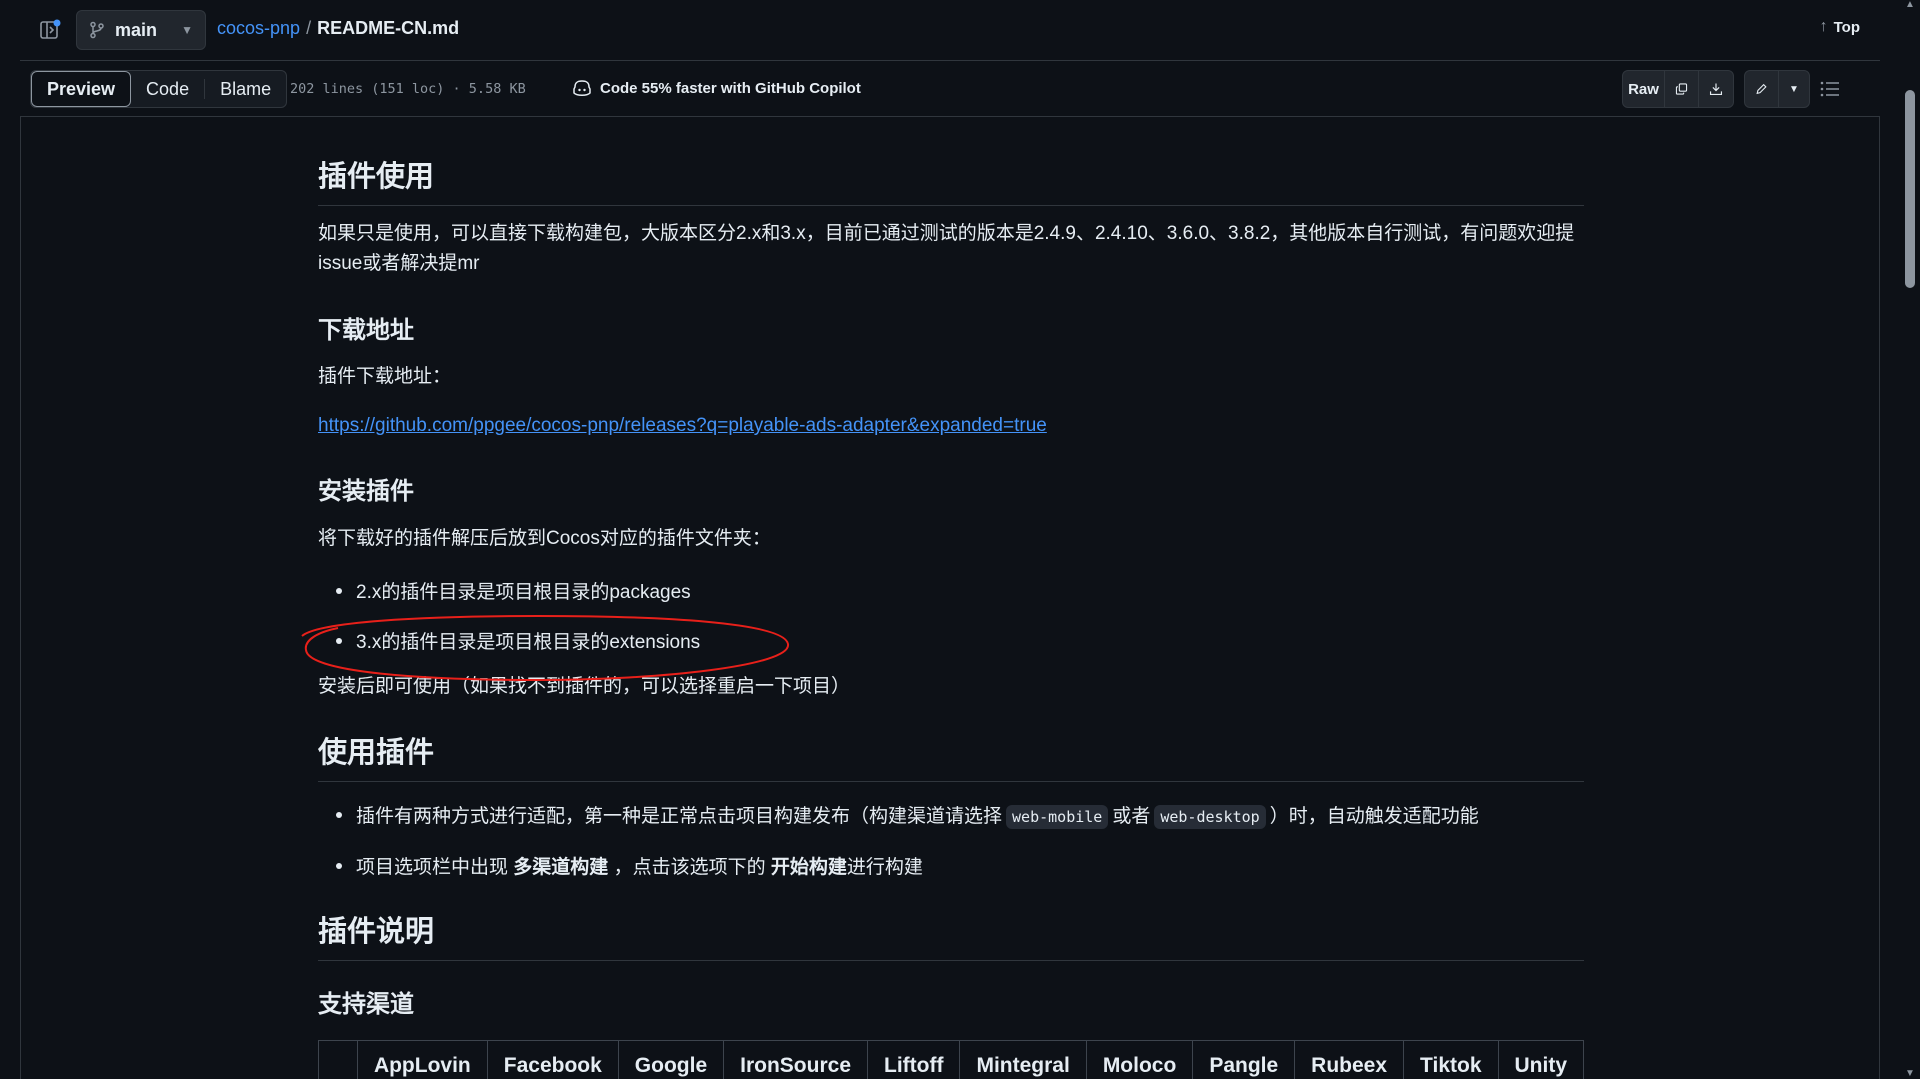 The height and width of the screenshot is (1079, 1920). I want to click on use2-text-a: 项目选项栏中出现, so click(432, 867).